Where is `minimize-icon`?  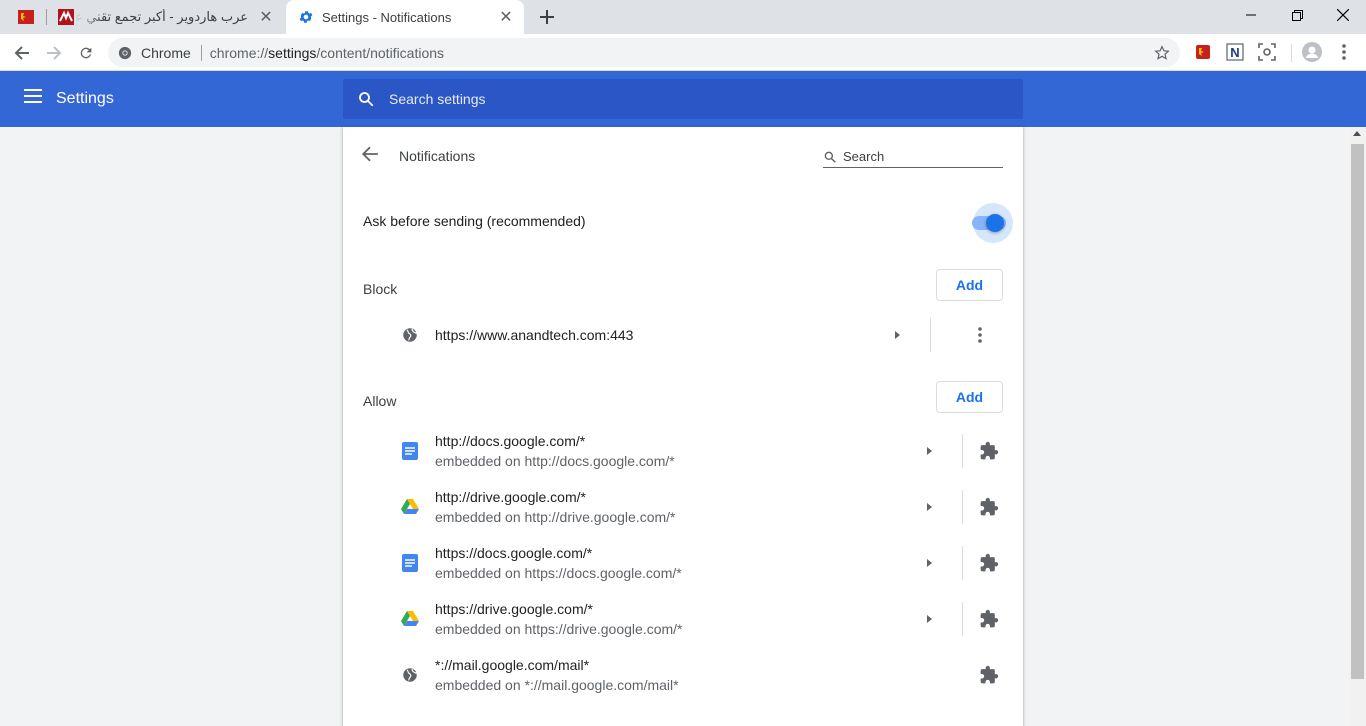
minimize-icon is located at coordinates (1251, 15).